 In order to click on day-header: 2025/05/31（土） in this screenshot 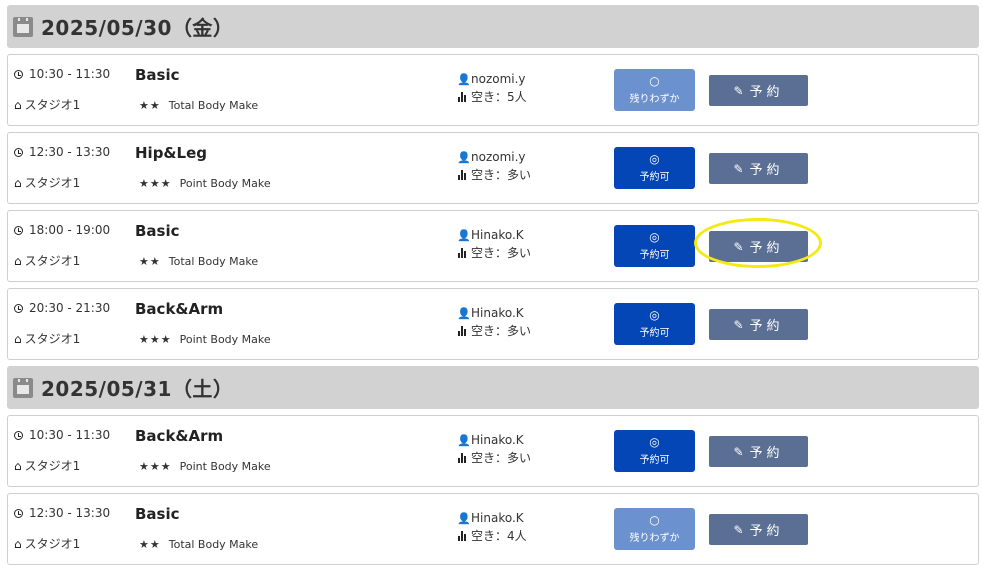, I will do `click(493, 387)`.